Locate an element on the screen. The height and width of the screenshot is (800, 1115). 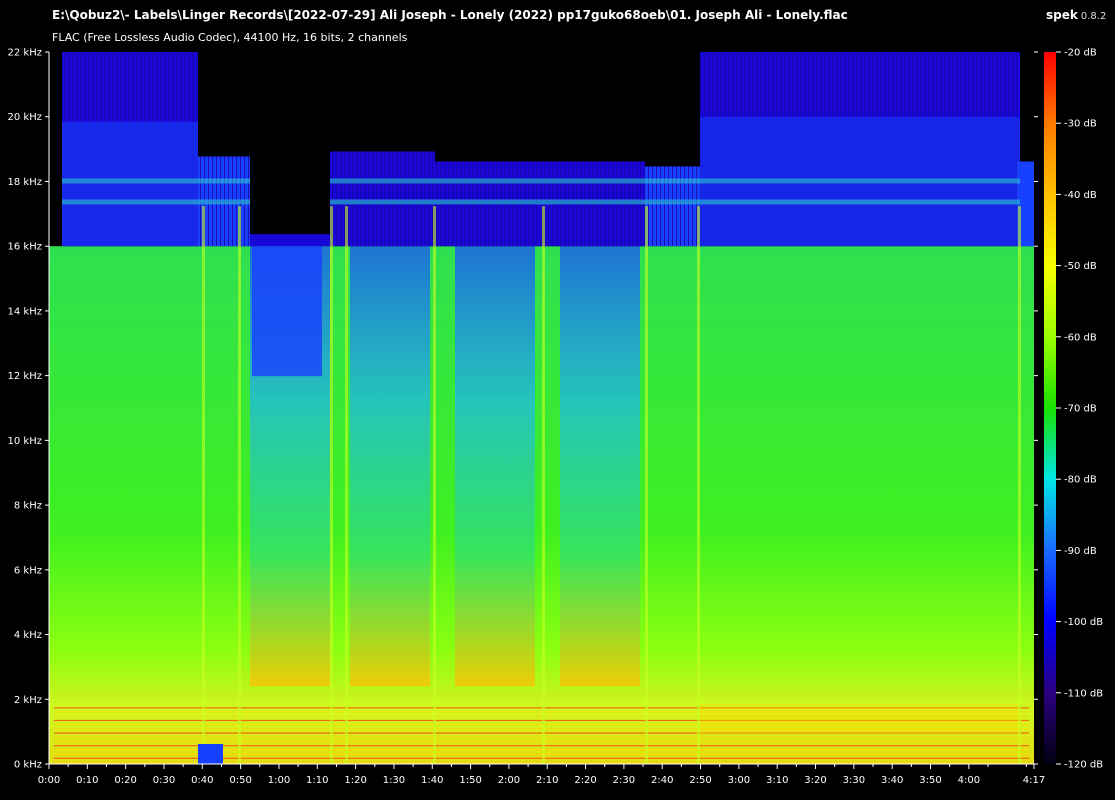
frequency-tick-label: 20 kHz is located at coordinates (25, 117).